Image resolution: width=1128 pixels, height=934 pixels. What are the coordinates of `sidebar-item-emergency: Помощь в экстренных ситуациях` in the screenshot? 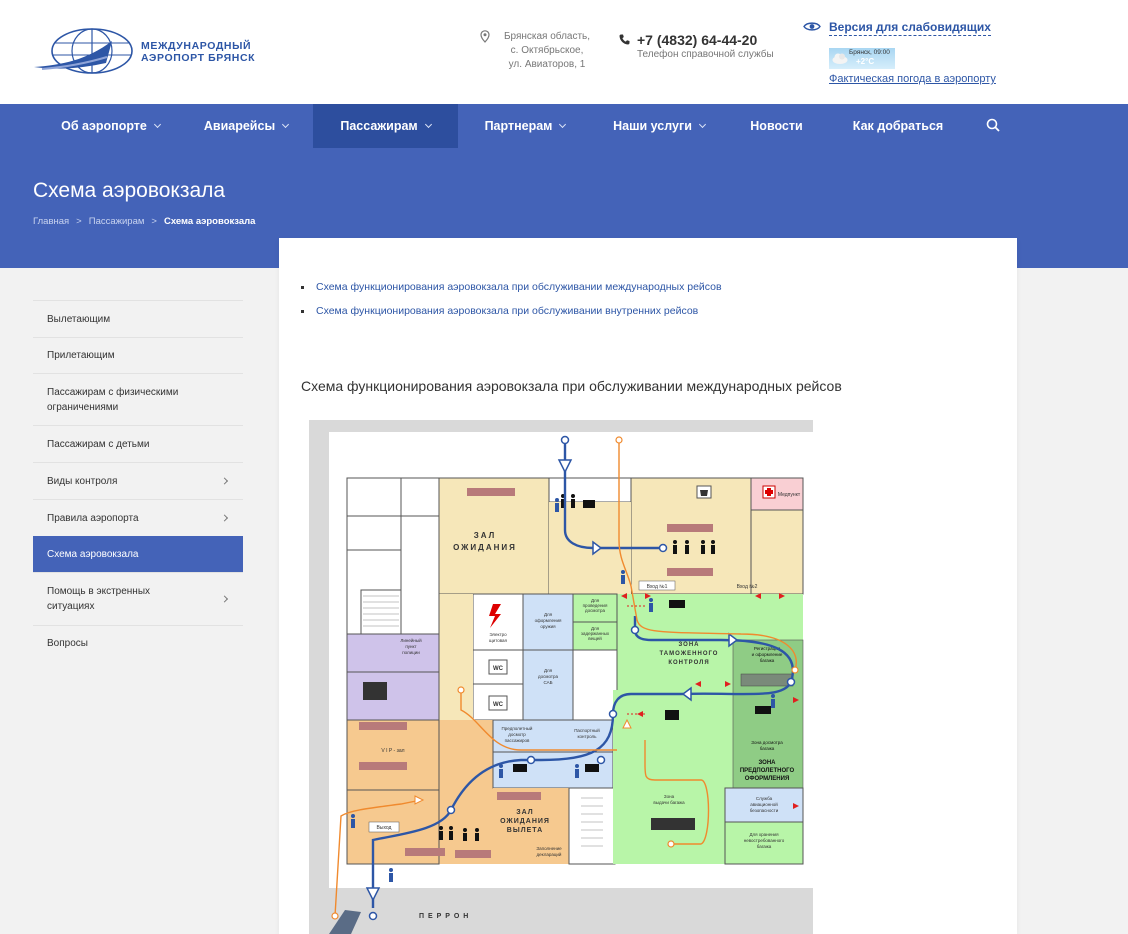 It's located at (138, 598).